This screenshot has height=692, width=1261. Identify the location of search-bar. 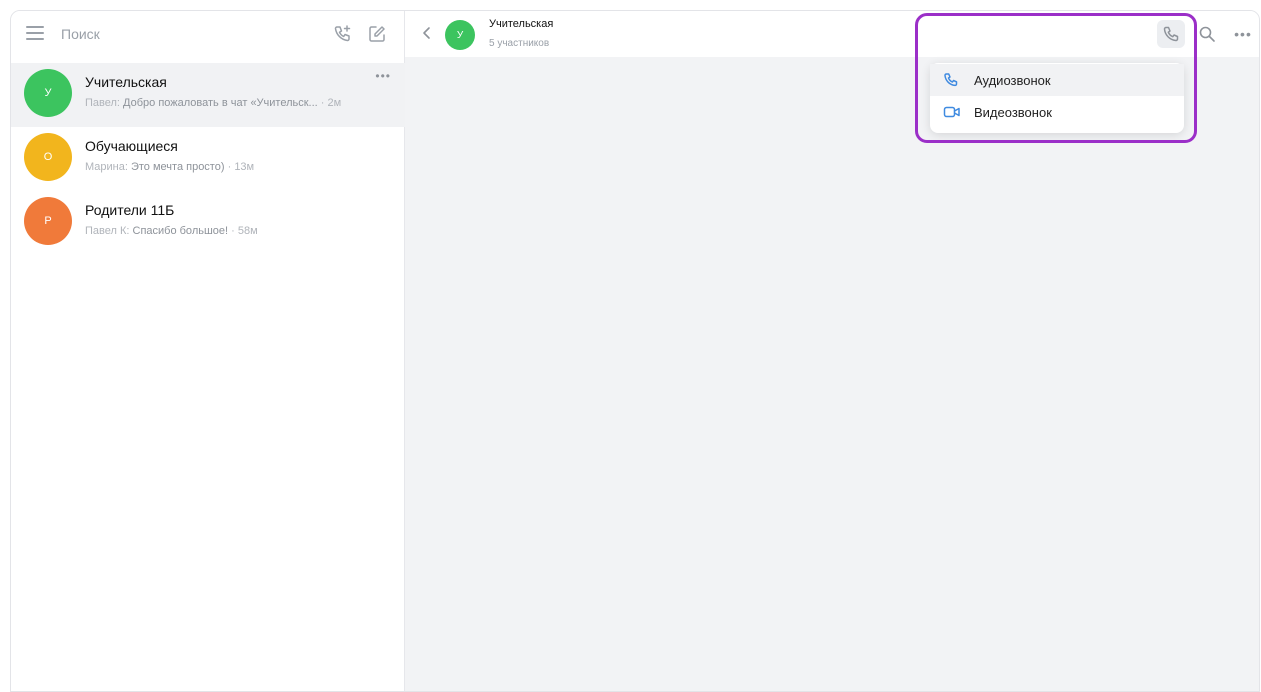
(208, 34).